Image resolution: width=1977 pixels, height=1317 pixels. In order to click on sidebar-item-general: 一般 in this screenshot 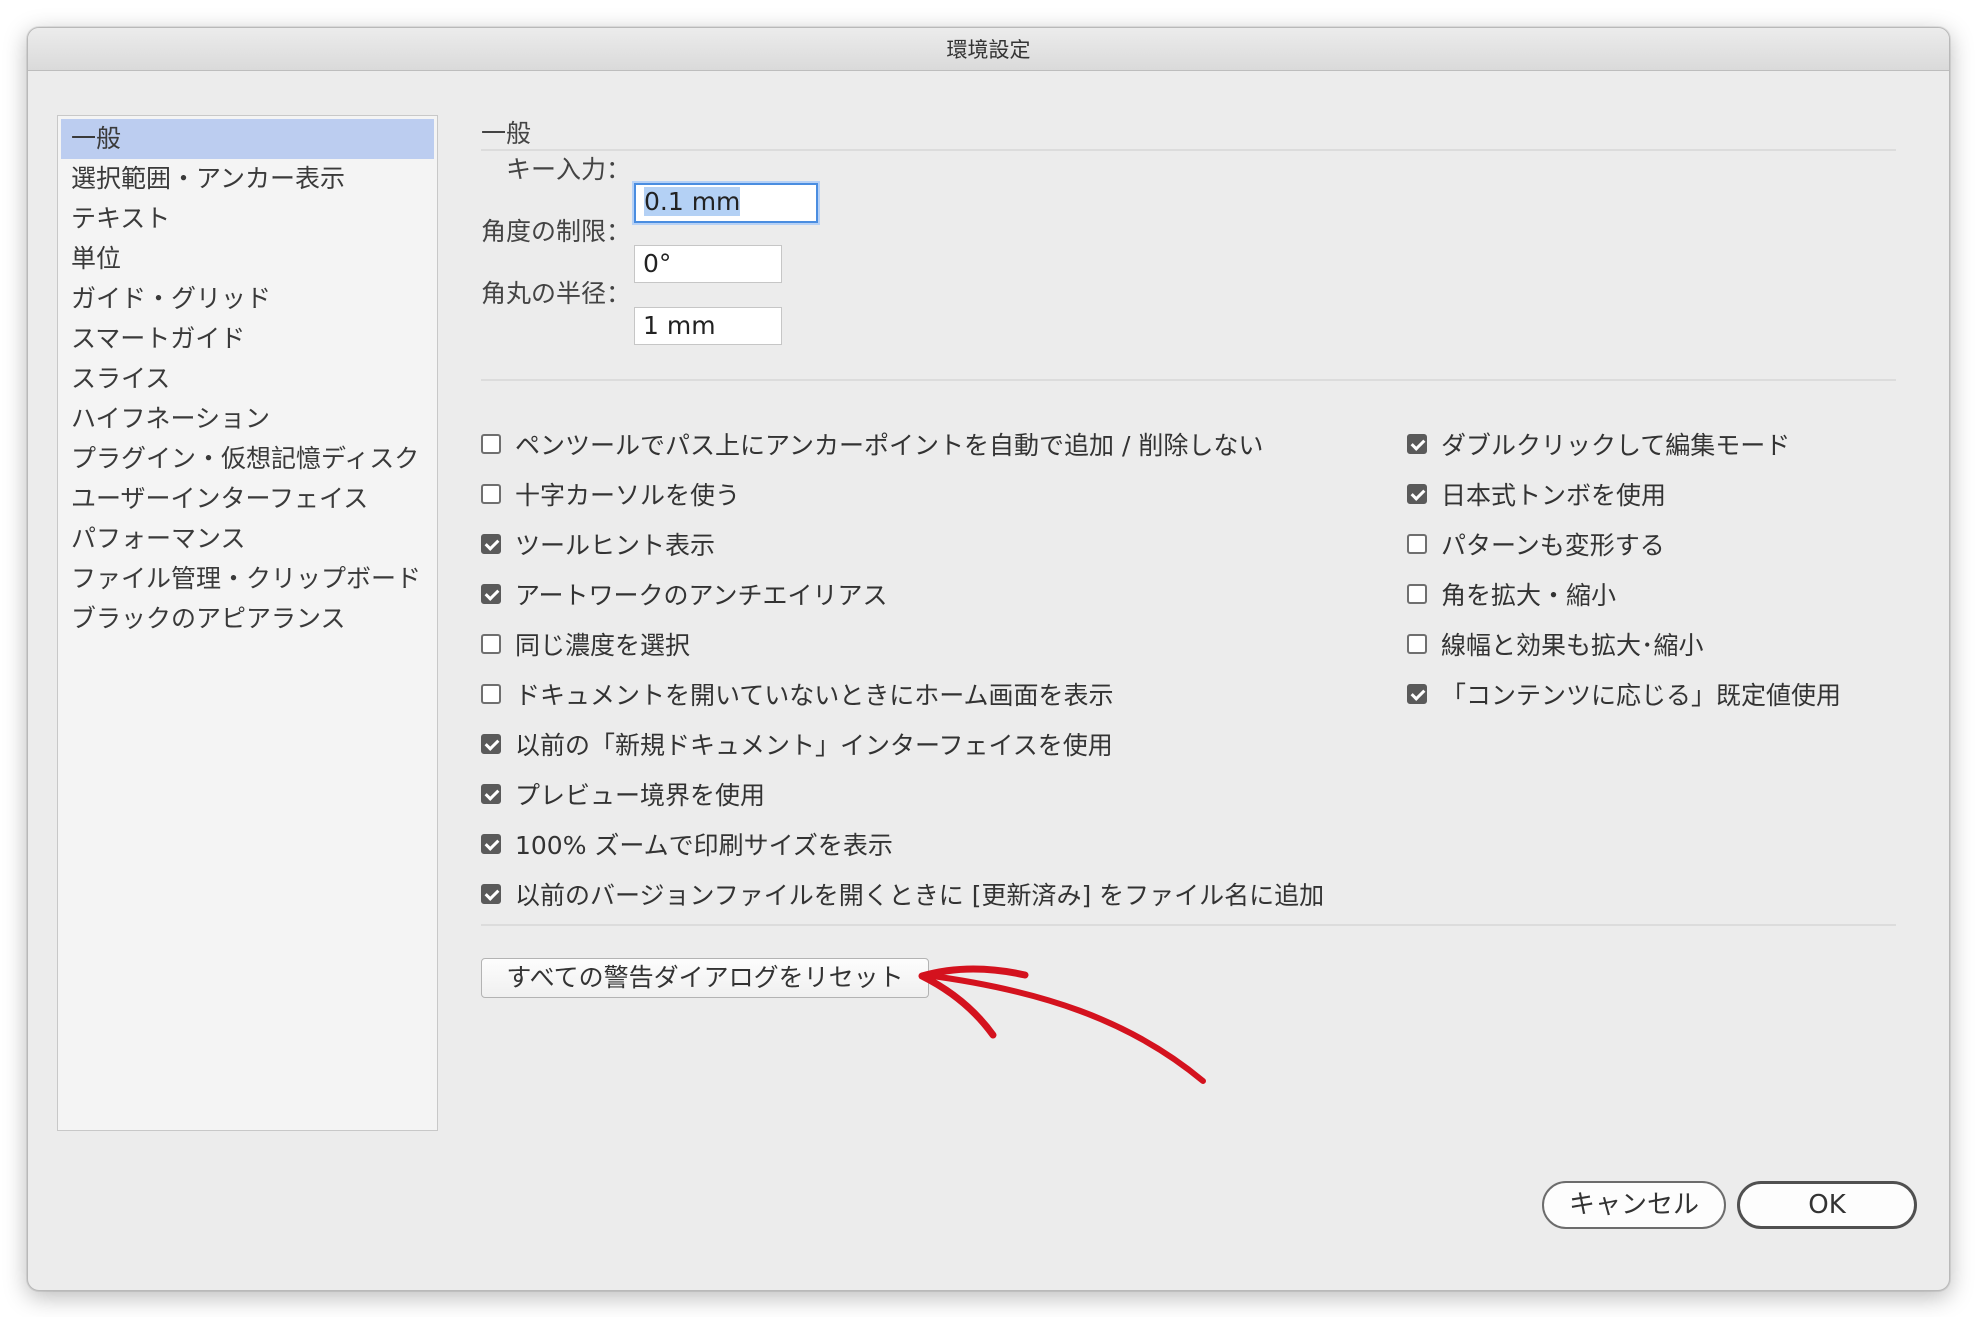, I will do `click(247, 139)`.